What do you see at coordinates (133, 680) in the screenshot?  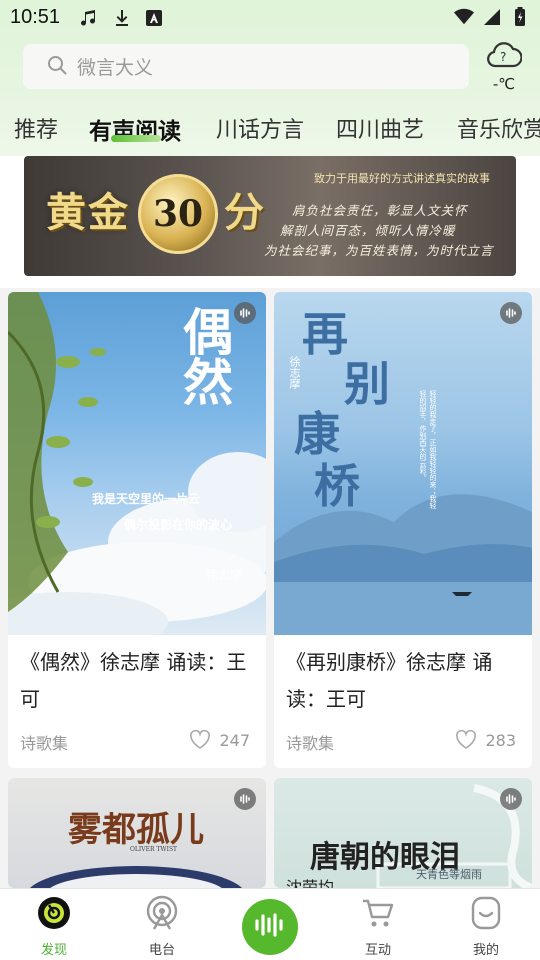 I see `card-title: 《偶然》徐志摩 诵读：王可` at bounding box center [133, 680].